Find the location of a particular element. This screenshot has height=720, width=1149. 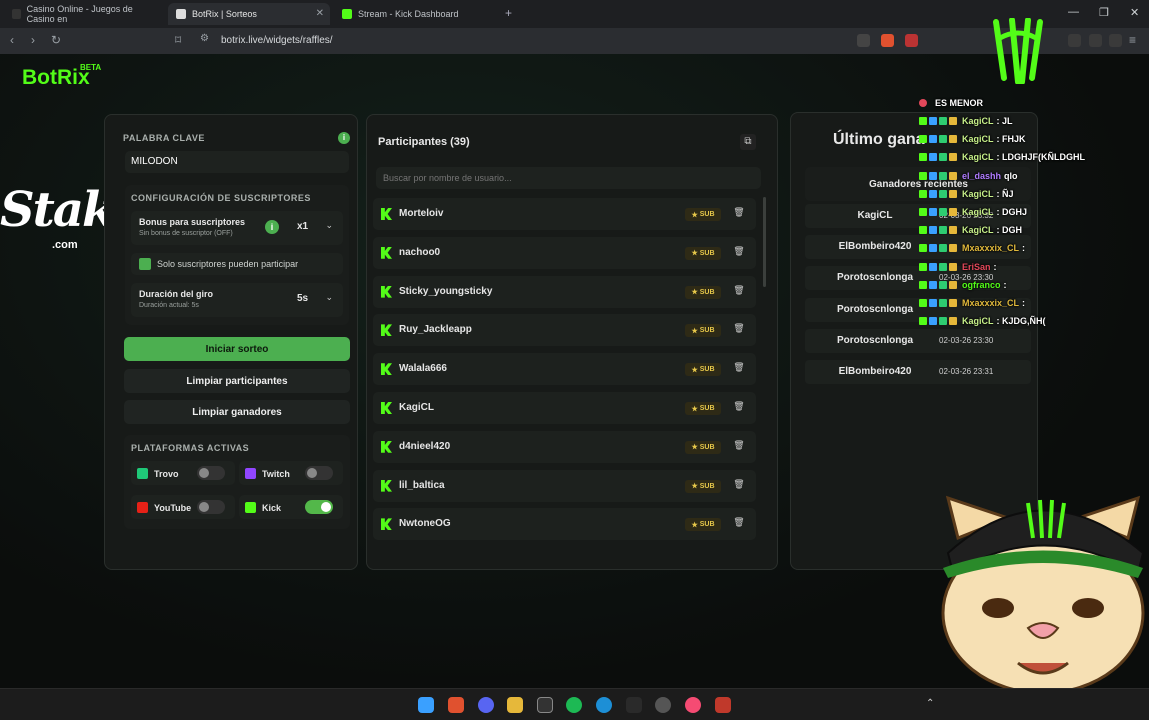

keyword-input: MILODON is located at coordinates (237, 162).